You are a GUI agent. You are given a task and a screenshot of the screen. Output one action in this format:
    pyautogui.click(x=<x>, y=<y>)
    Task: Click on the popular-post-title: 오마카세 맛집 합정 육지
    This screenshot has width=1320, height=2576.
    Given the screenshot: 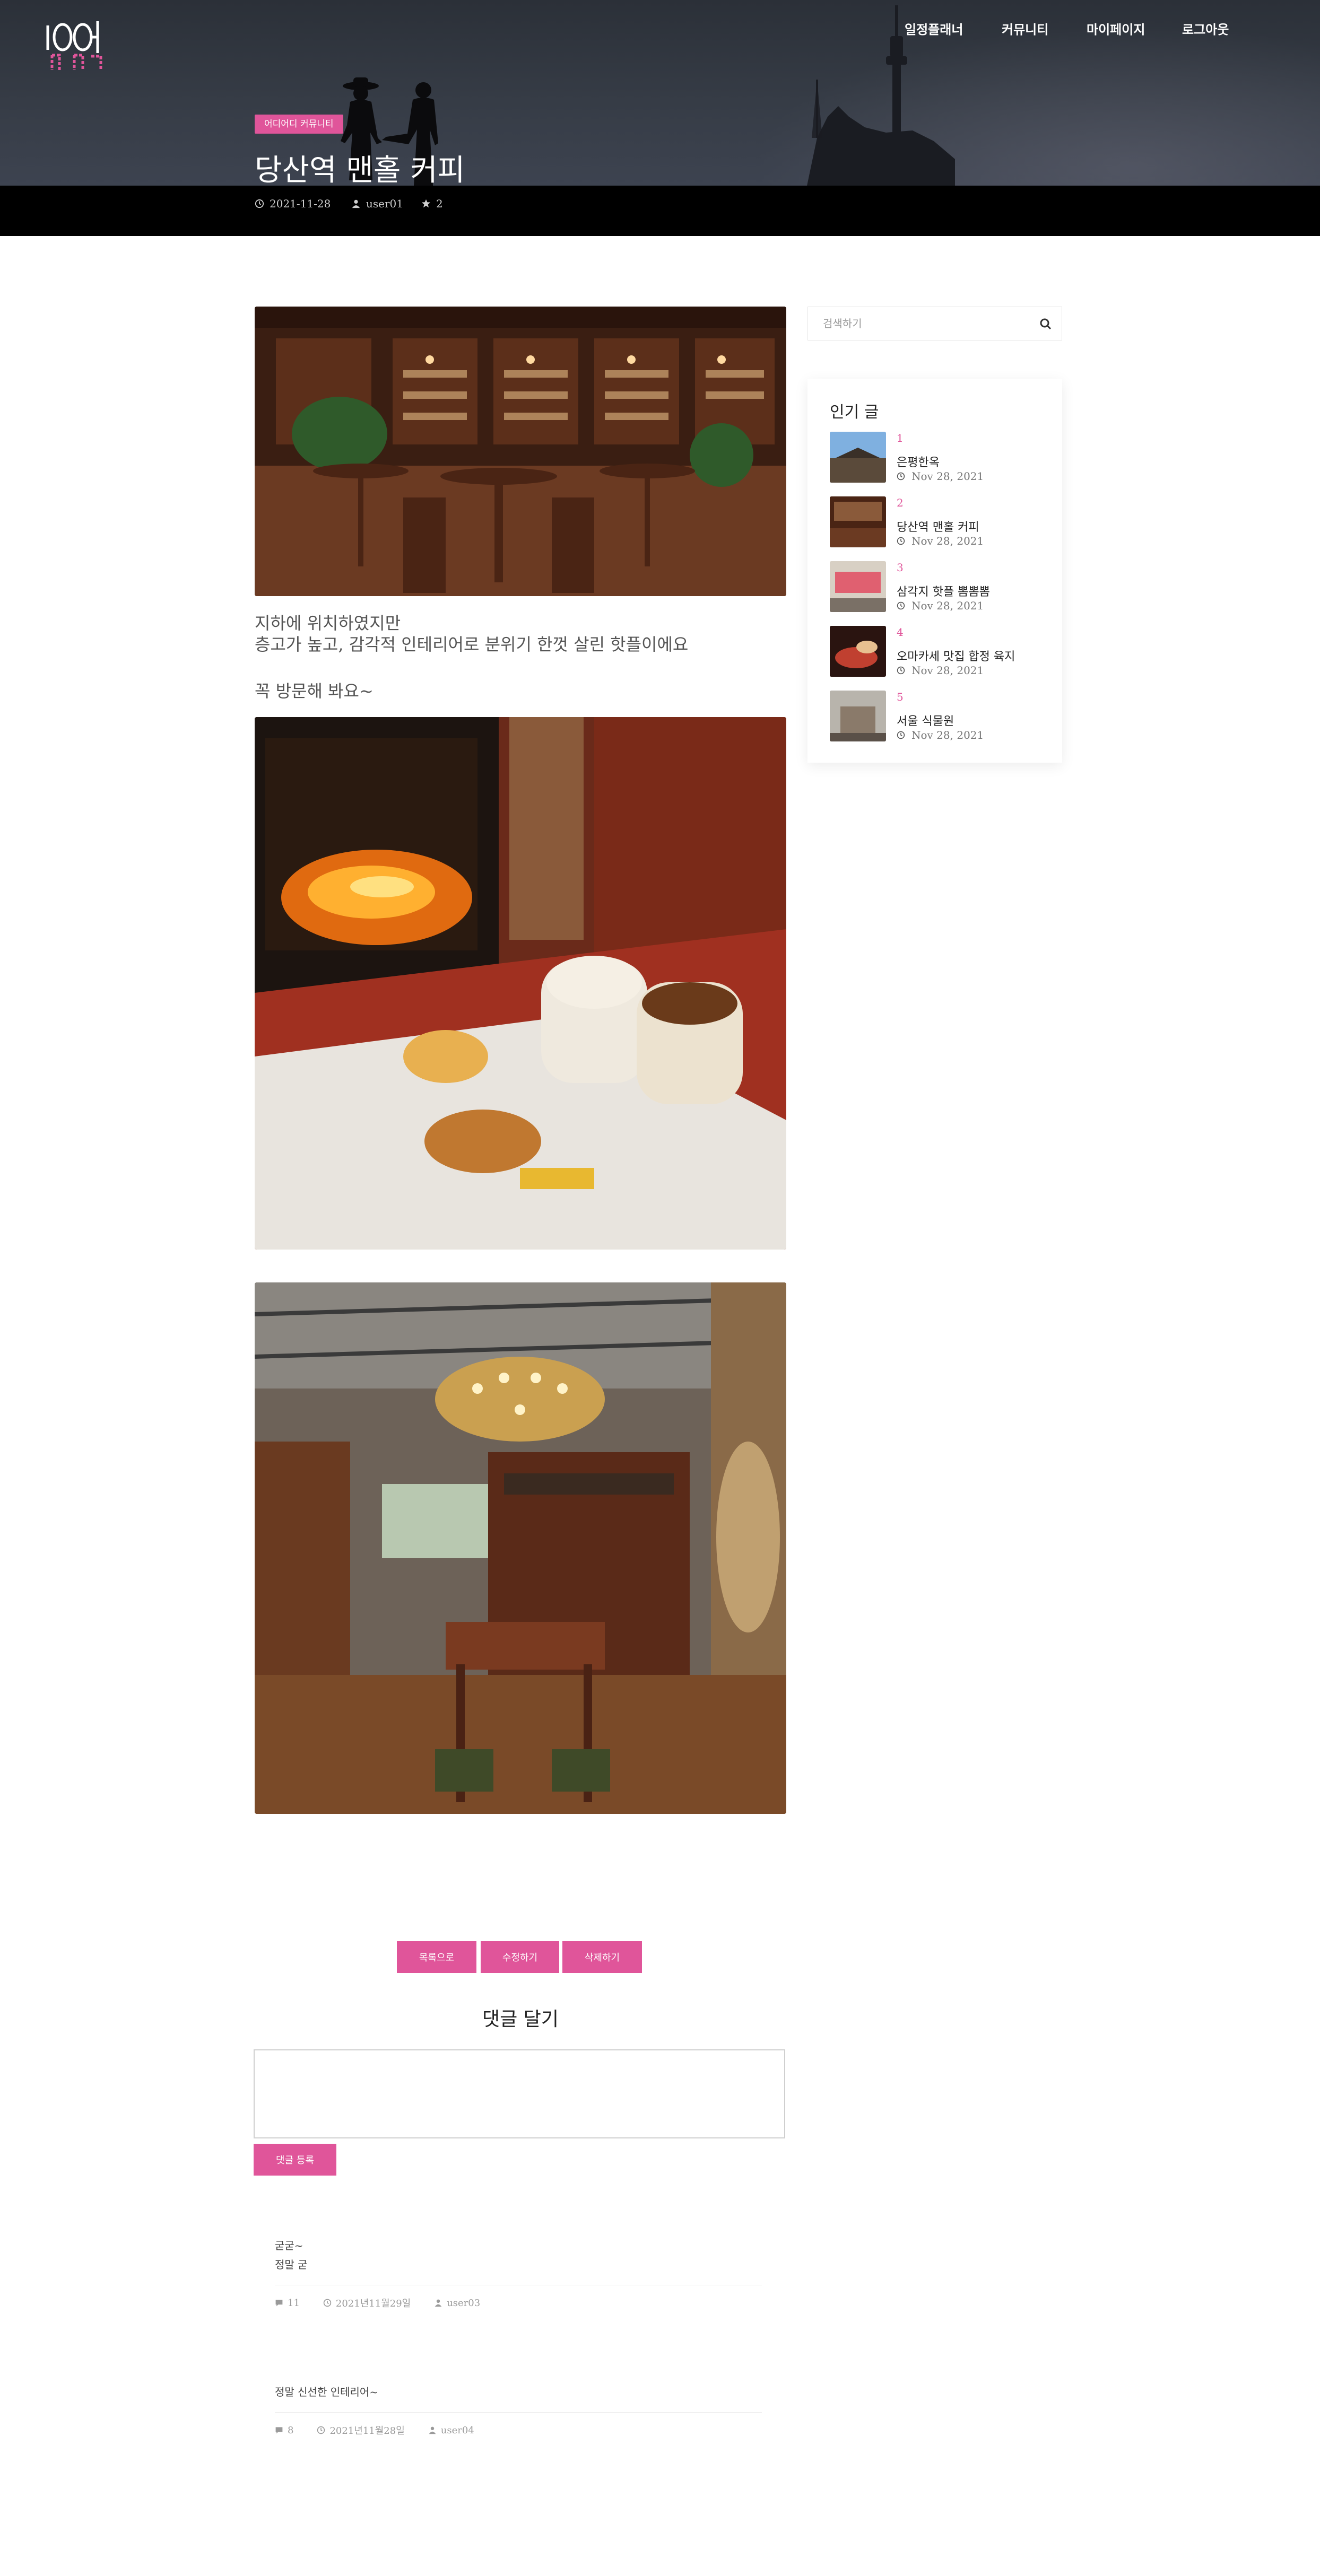 What is the action you would take?
    pyautogui.click(x=956, y=655)
    